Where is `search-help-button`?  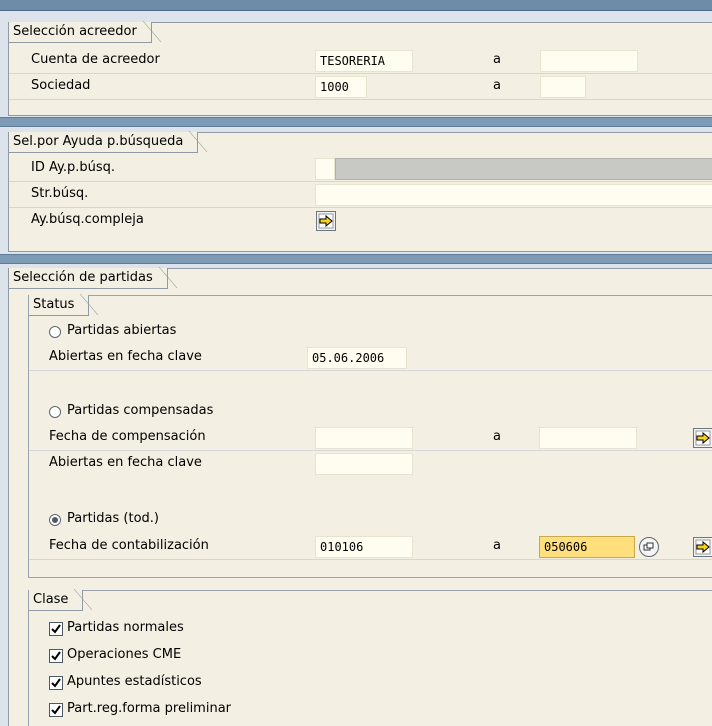 search-help-button is located at coordinates (649, 547).